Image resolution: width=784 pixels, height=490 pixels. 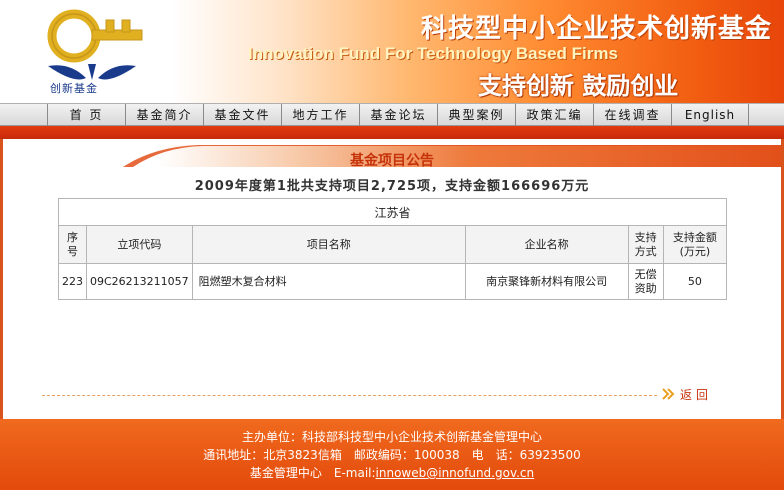 I want to click on table-header-row: 序号 立项代码 项目名称 企业名称 支持方式 支持金额(万元), so click(x=393, y=244).